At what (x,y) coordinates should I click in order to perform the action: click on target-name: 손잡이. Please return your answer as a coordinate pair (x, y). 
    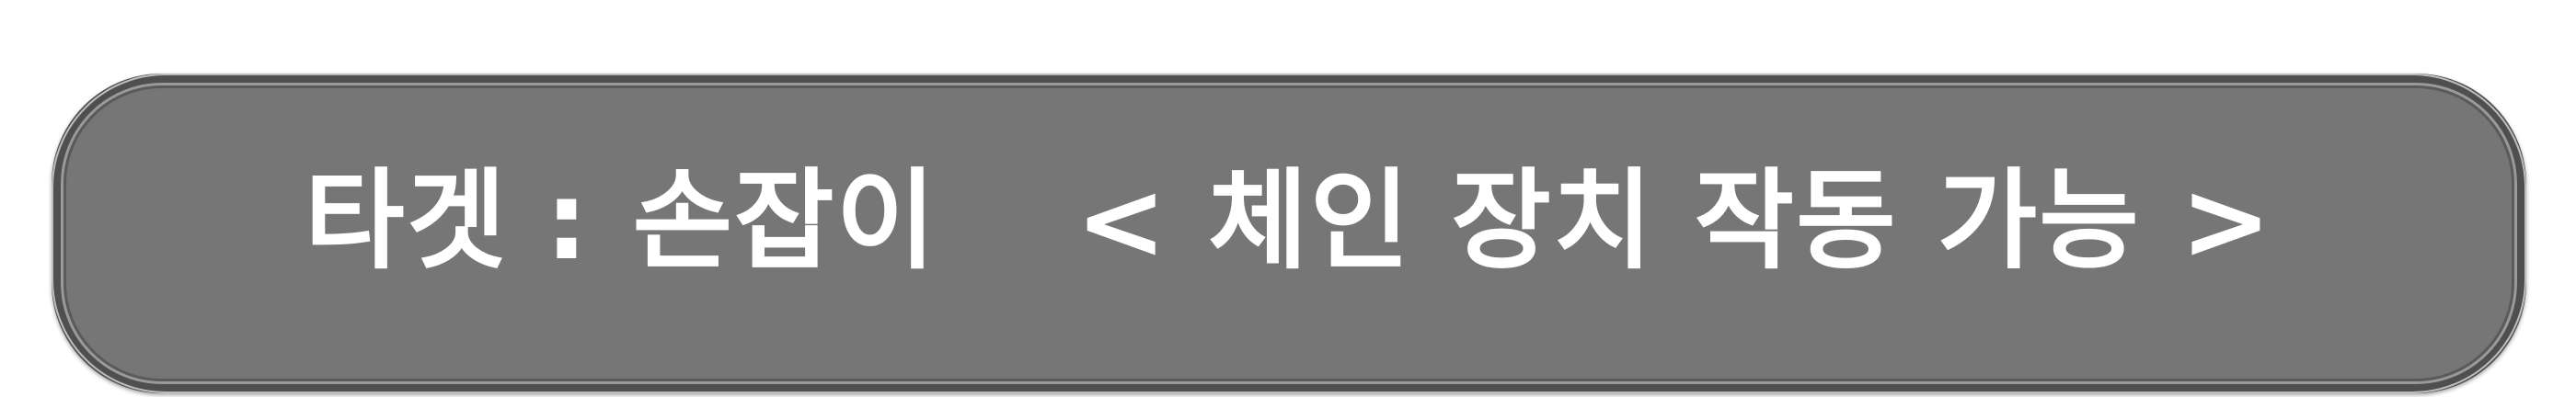
    Looking at the image, I should click on (785, 221).